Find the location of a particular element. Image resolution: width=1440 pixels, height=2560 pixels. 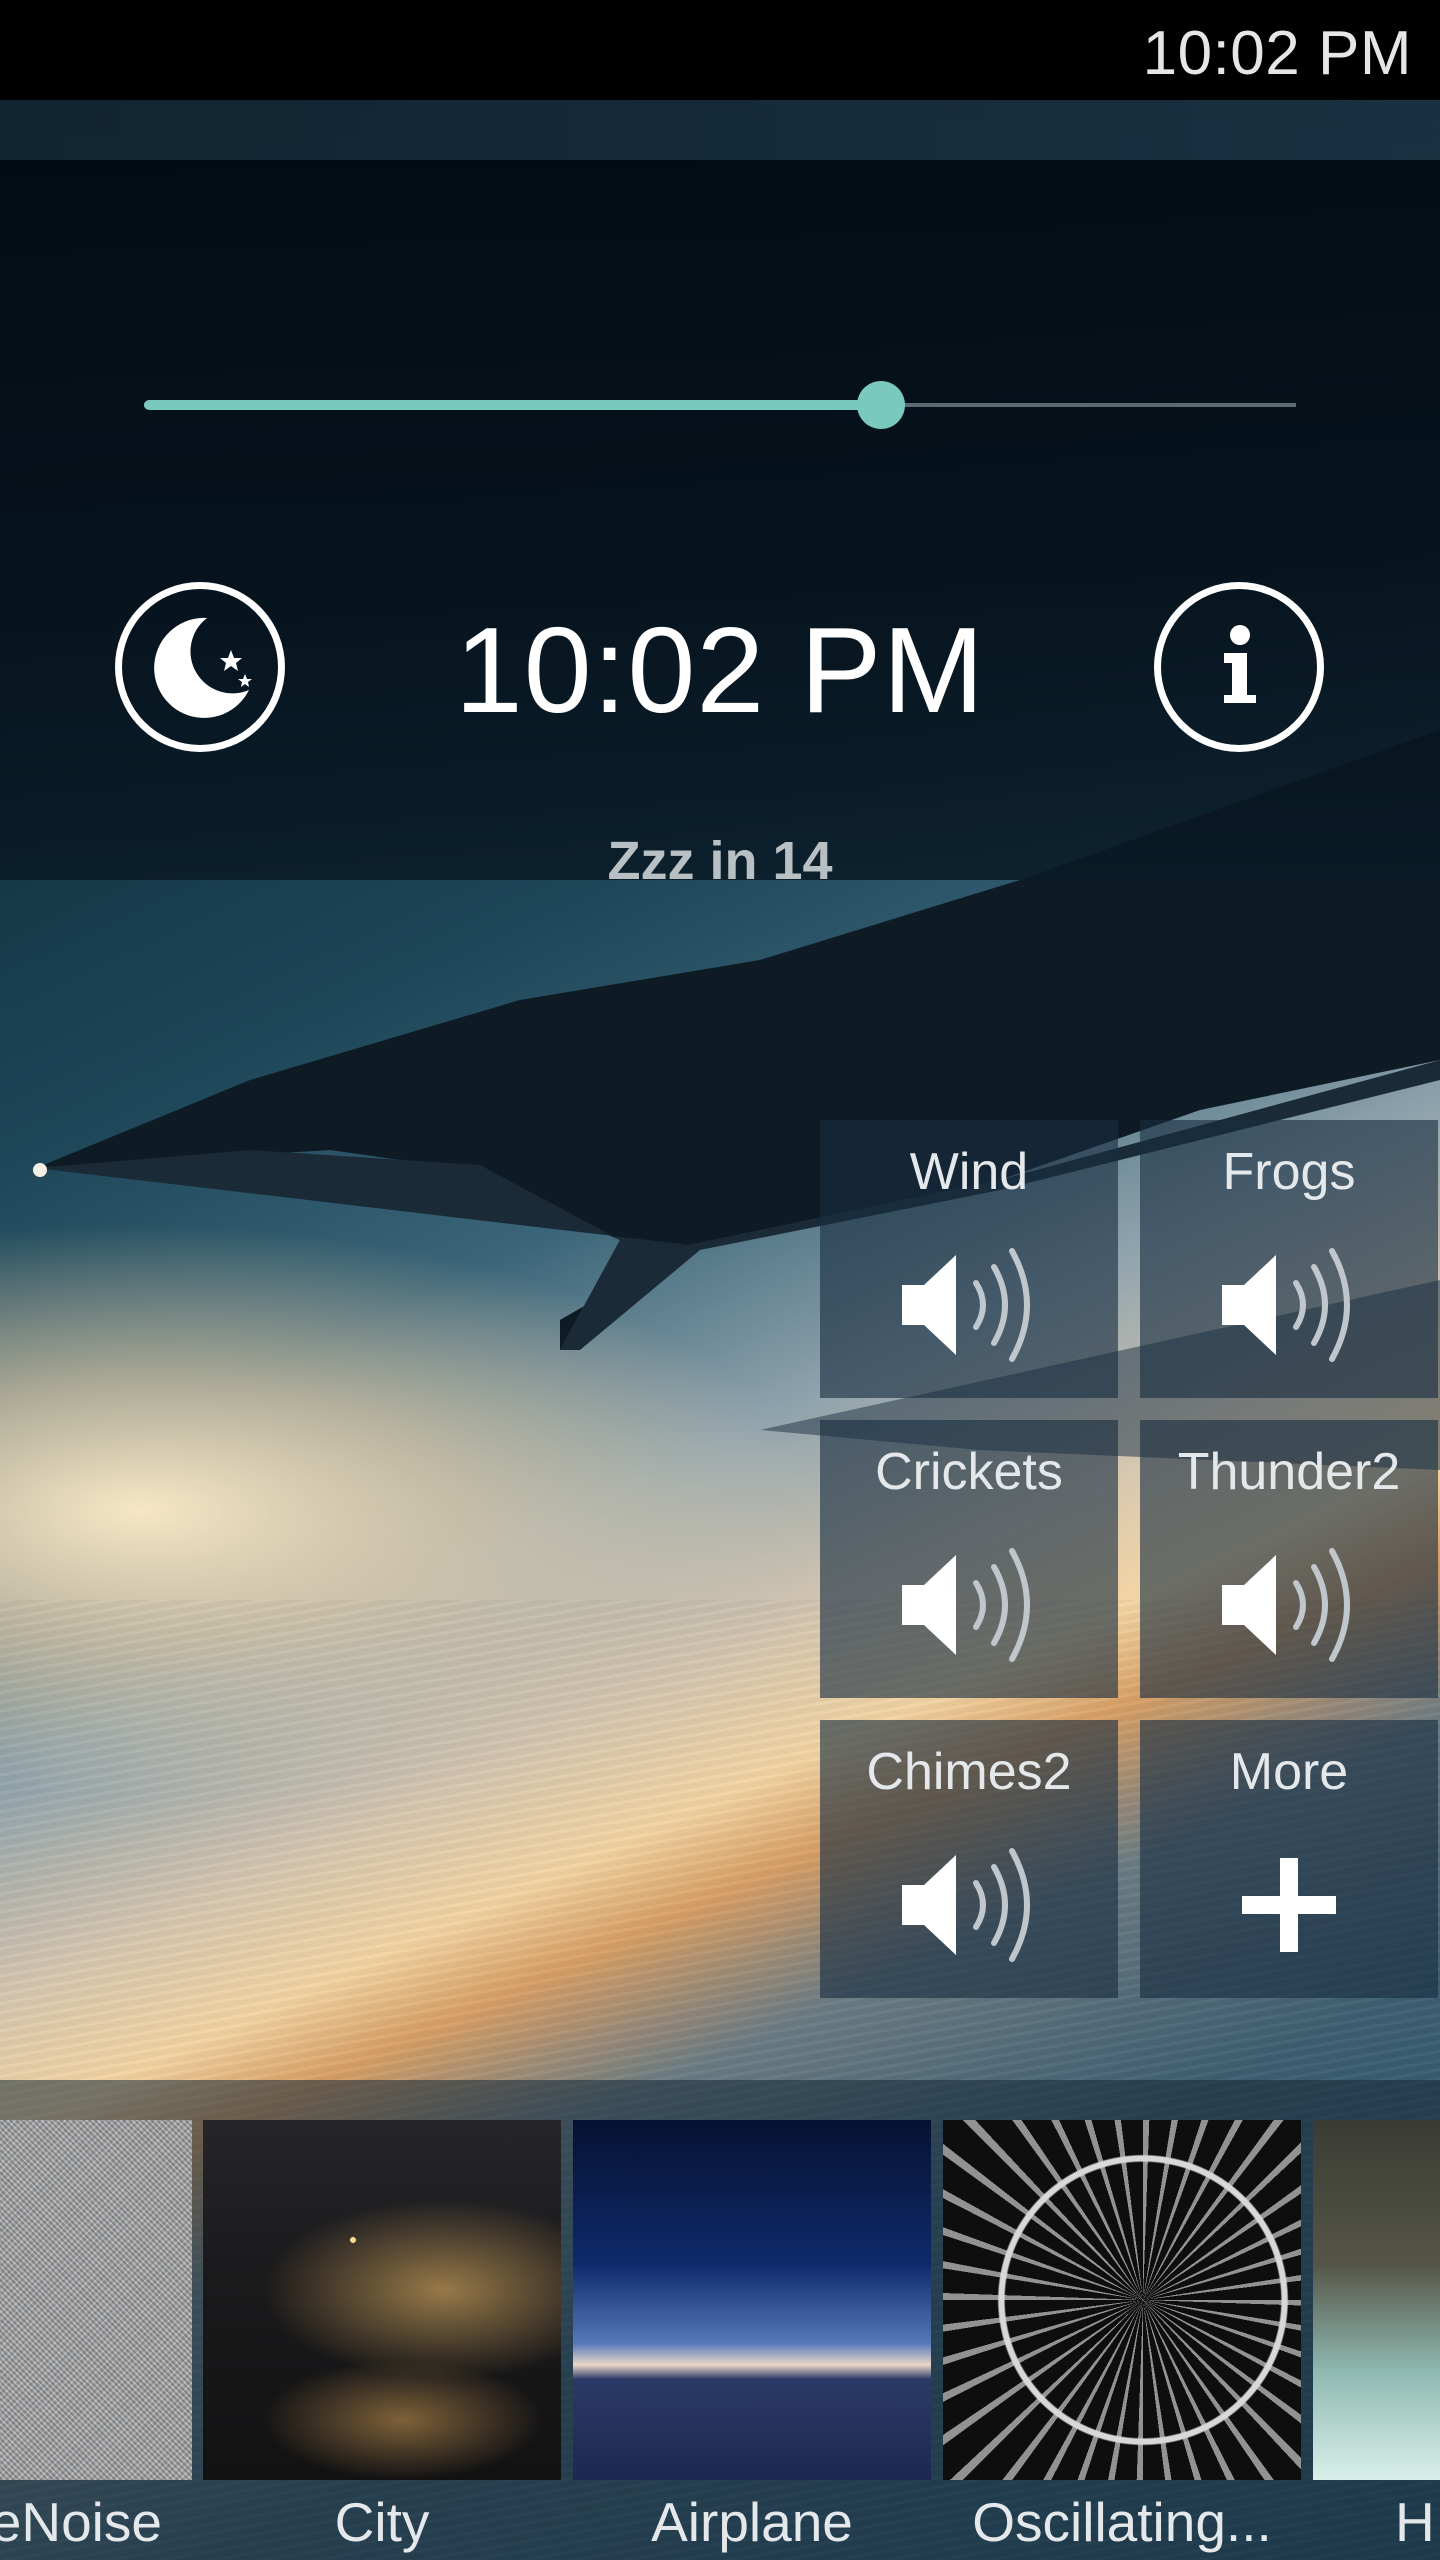

carousel-item-label: Airplane is located at coordinates (752, 2525).